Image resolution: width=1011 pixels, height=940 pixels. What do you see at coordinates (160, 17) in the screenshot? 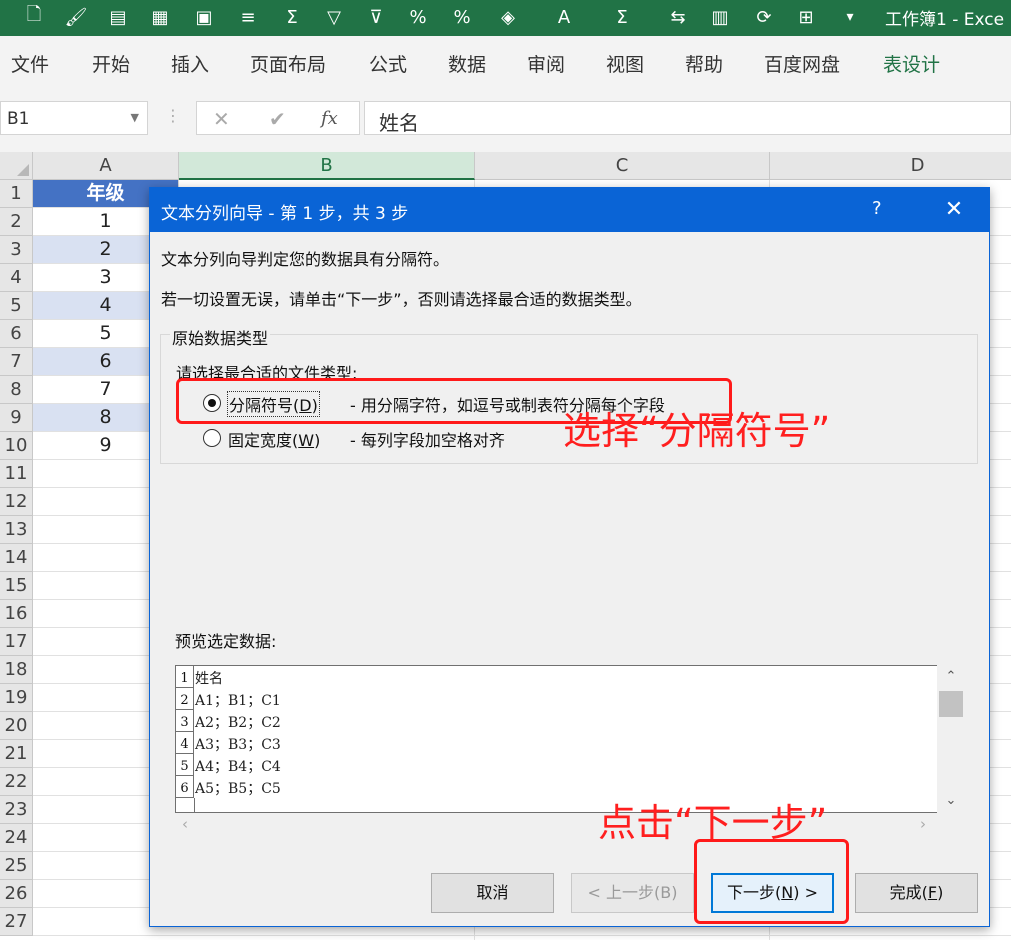
I see `grid-icon: ▦` at bounding box center [160, 17].